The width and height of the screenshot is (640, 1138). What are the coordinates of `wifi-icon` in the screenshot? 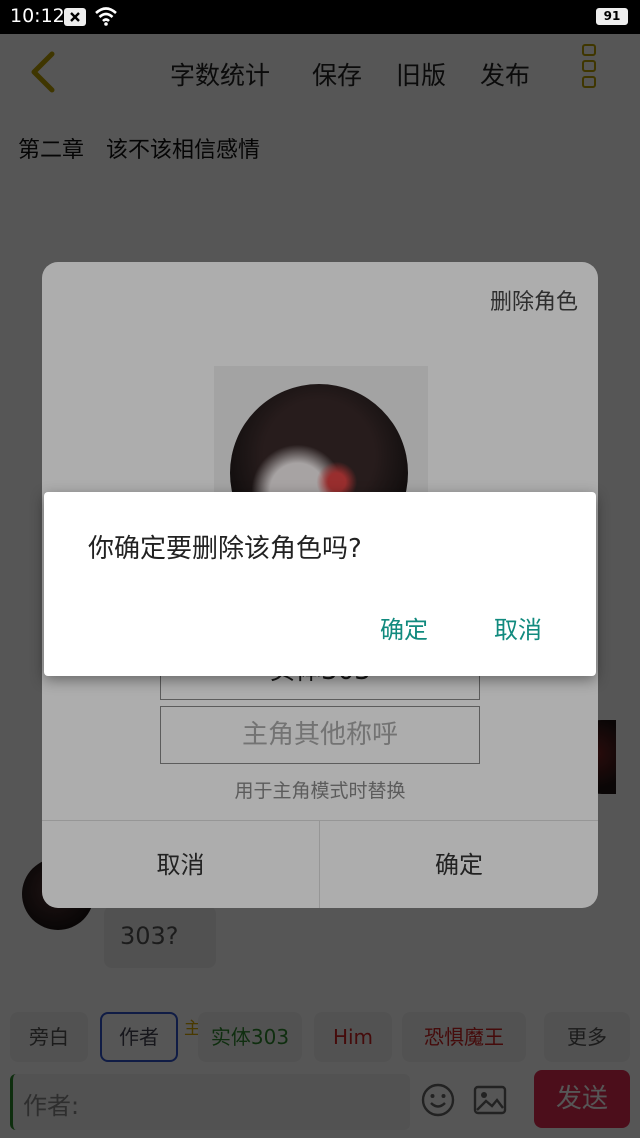 It's located at (106, 18).